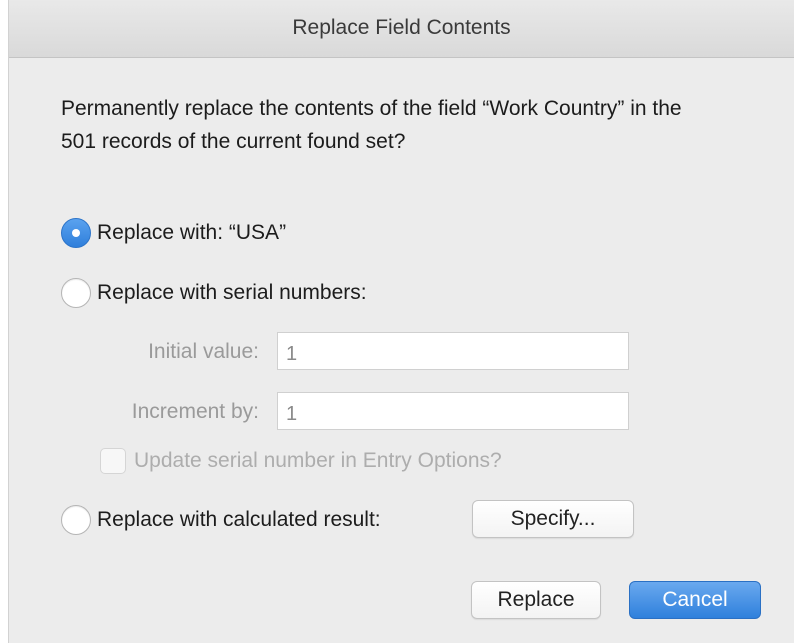 This screenshot has height=643, width=794. Describe the element at coordinates (239, 519) in the screenshot. I see `calculated-result-label: Replace with calculated result:` at that location.